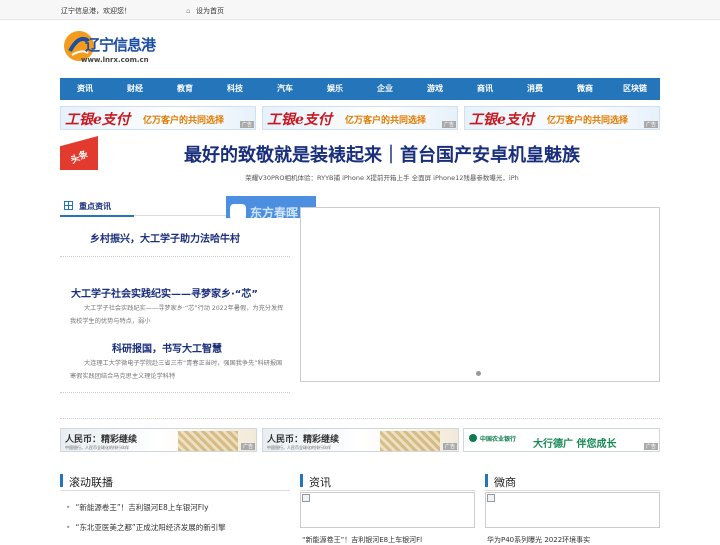 The width and height of the screenshot is (720, 545). What do you see at coordinates (498, 439) in the screenshot?
I see `bank-name: 中国农业银行` at bounding box center [498, 439].